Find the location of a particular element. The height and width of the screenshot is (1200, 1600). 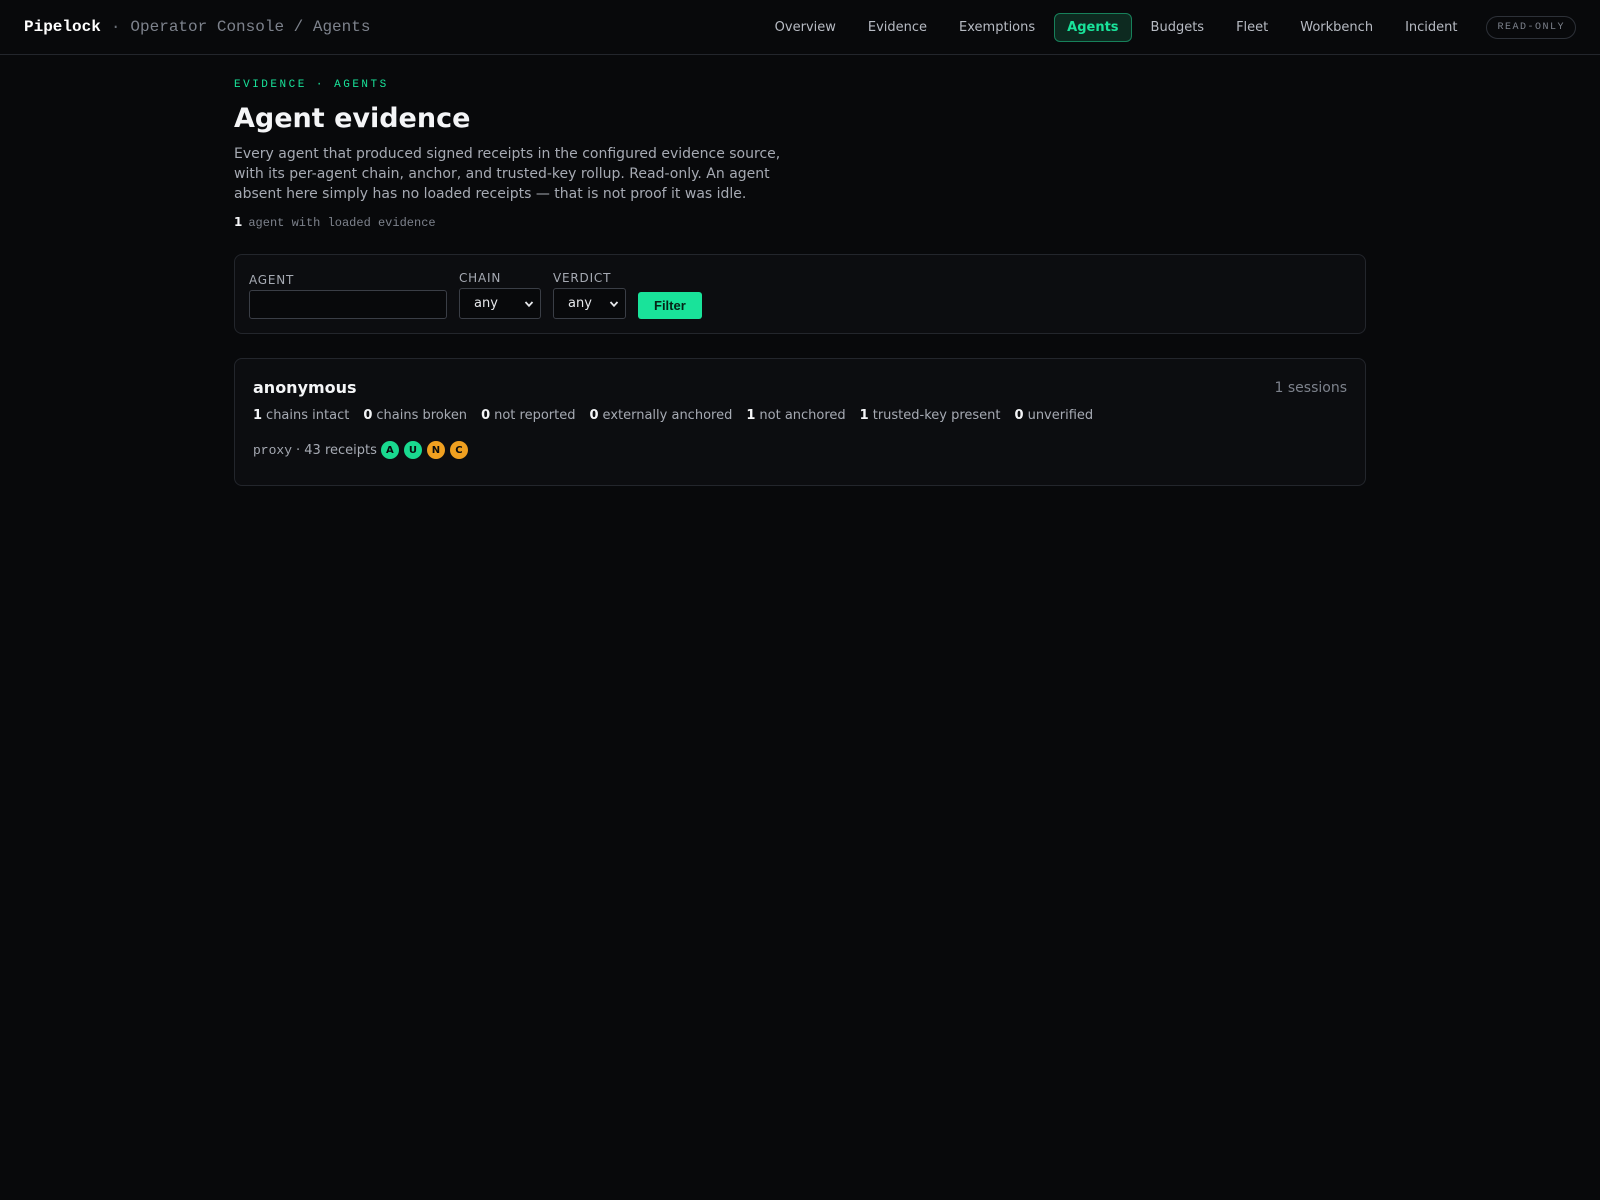

chain-select-value: any is located at coordinates (486, 303).